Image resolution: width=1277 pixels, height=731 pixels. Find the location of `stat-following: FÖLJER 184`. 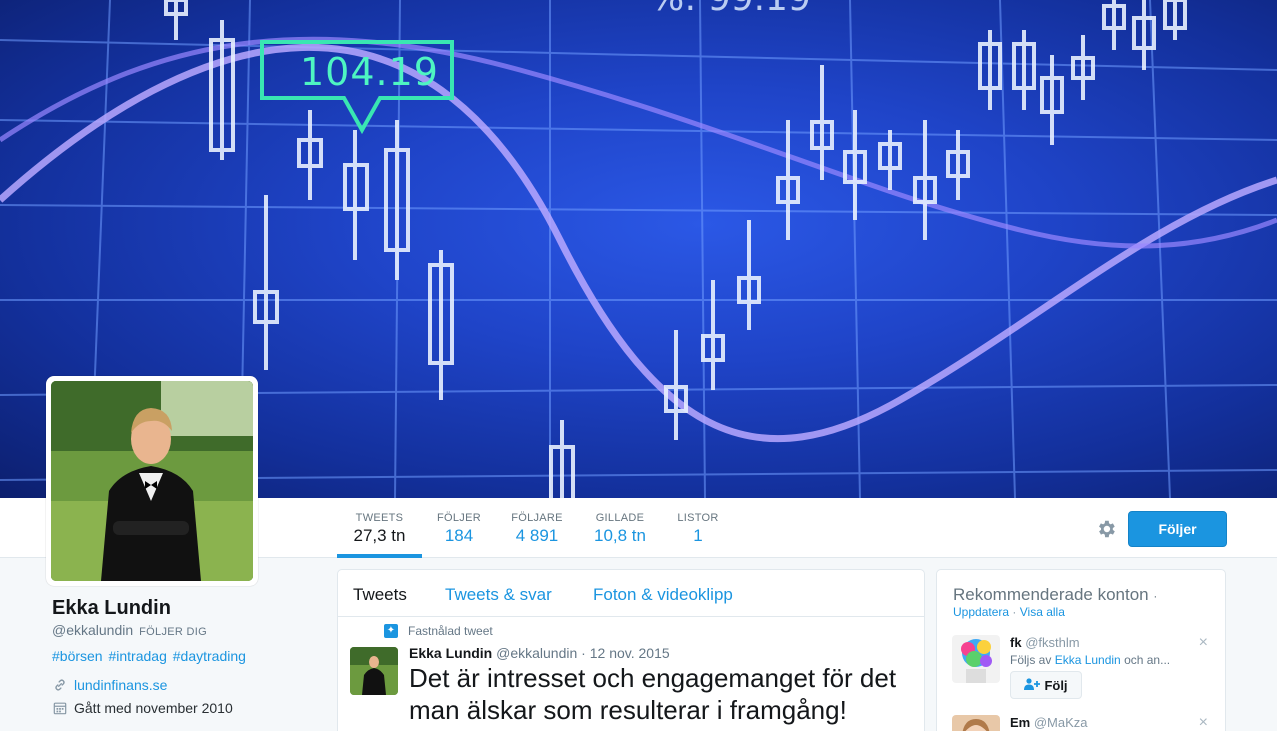

stat-following: FÖLJER 184 is located at coordinates (459, 528).